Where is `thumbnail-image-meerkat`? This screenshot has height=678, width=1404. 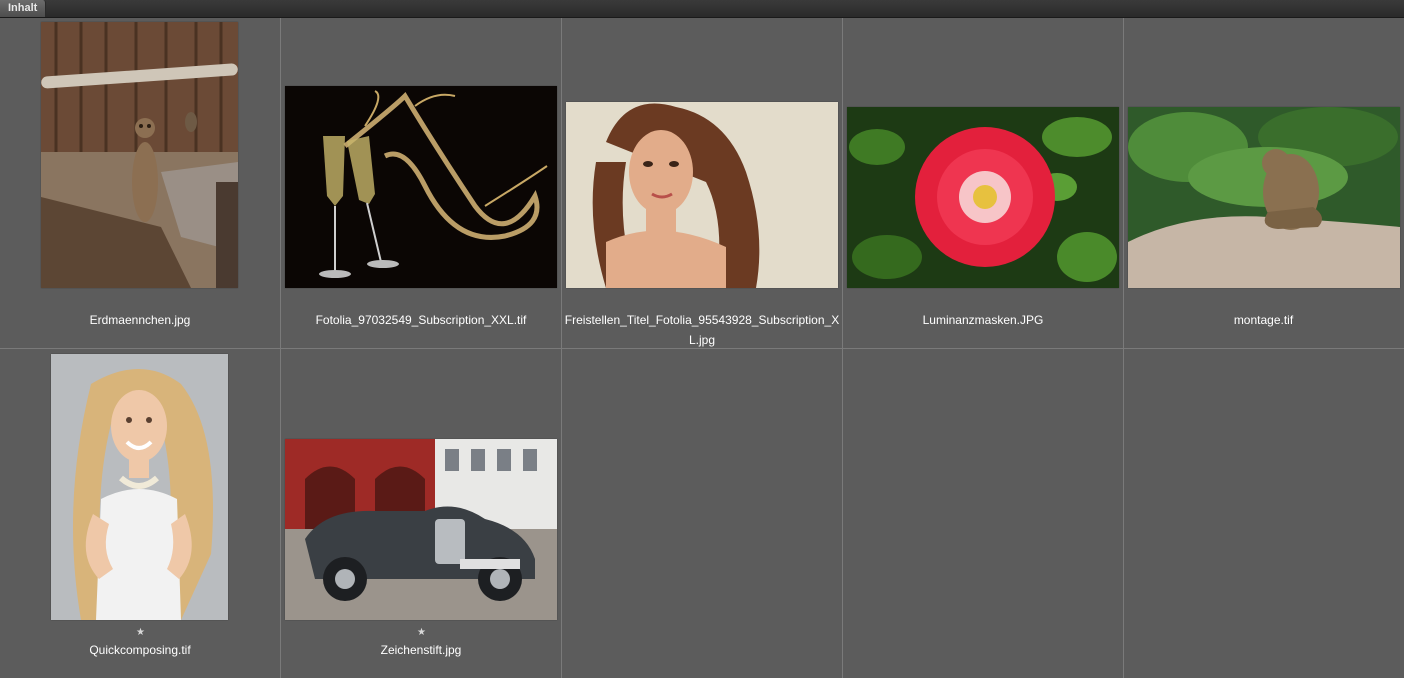
thumbnail-image-meerkat is located at coordinates (139, 155).